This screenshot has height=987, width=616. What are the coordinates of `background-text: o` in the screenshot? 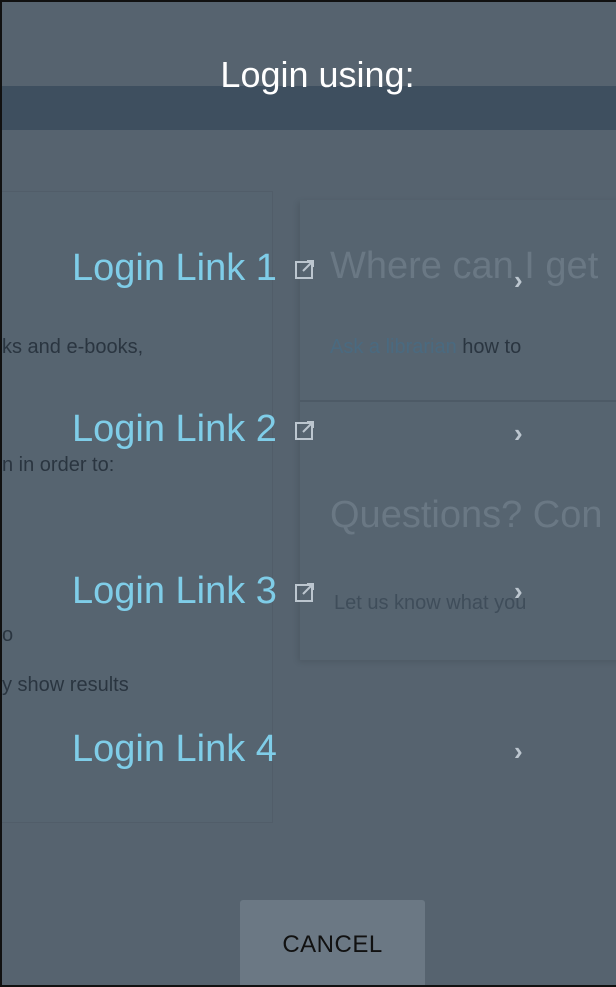 It's located at (8, 635).